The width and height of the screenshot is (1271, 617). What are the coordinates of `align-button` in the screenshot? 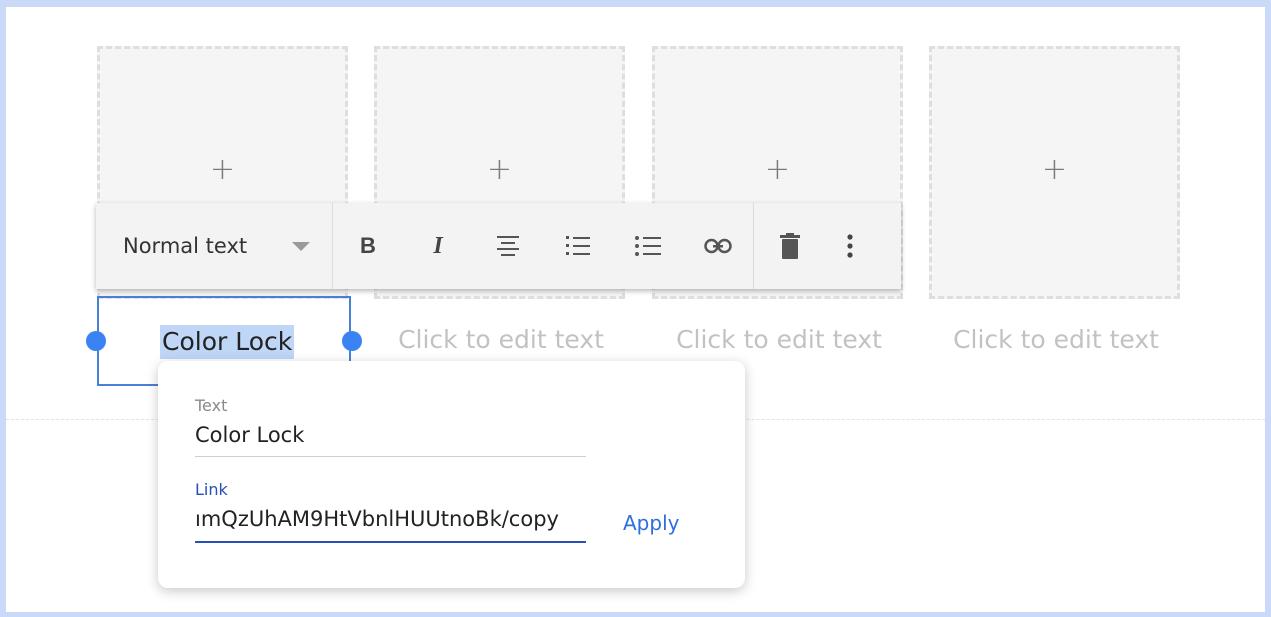 It's located at (508, 246).